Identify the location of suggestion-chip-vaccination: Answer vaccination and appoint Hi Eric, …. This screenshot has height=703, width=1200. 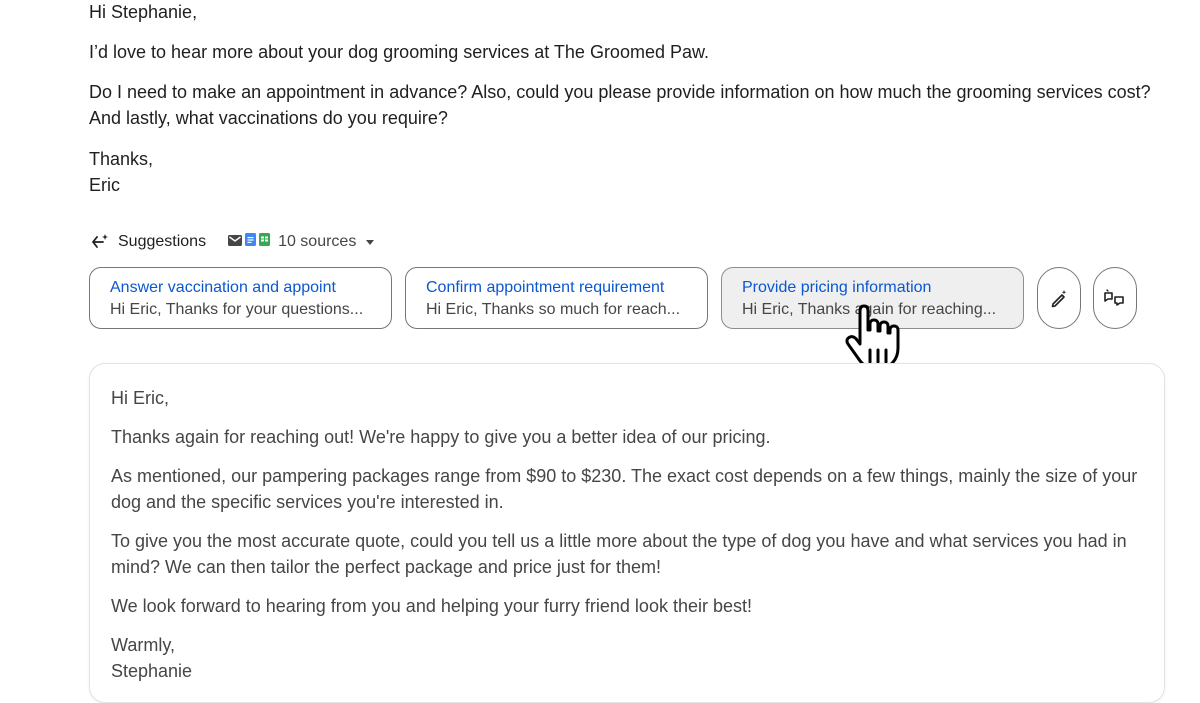
(240, 298).